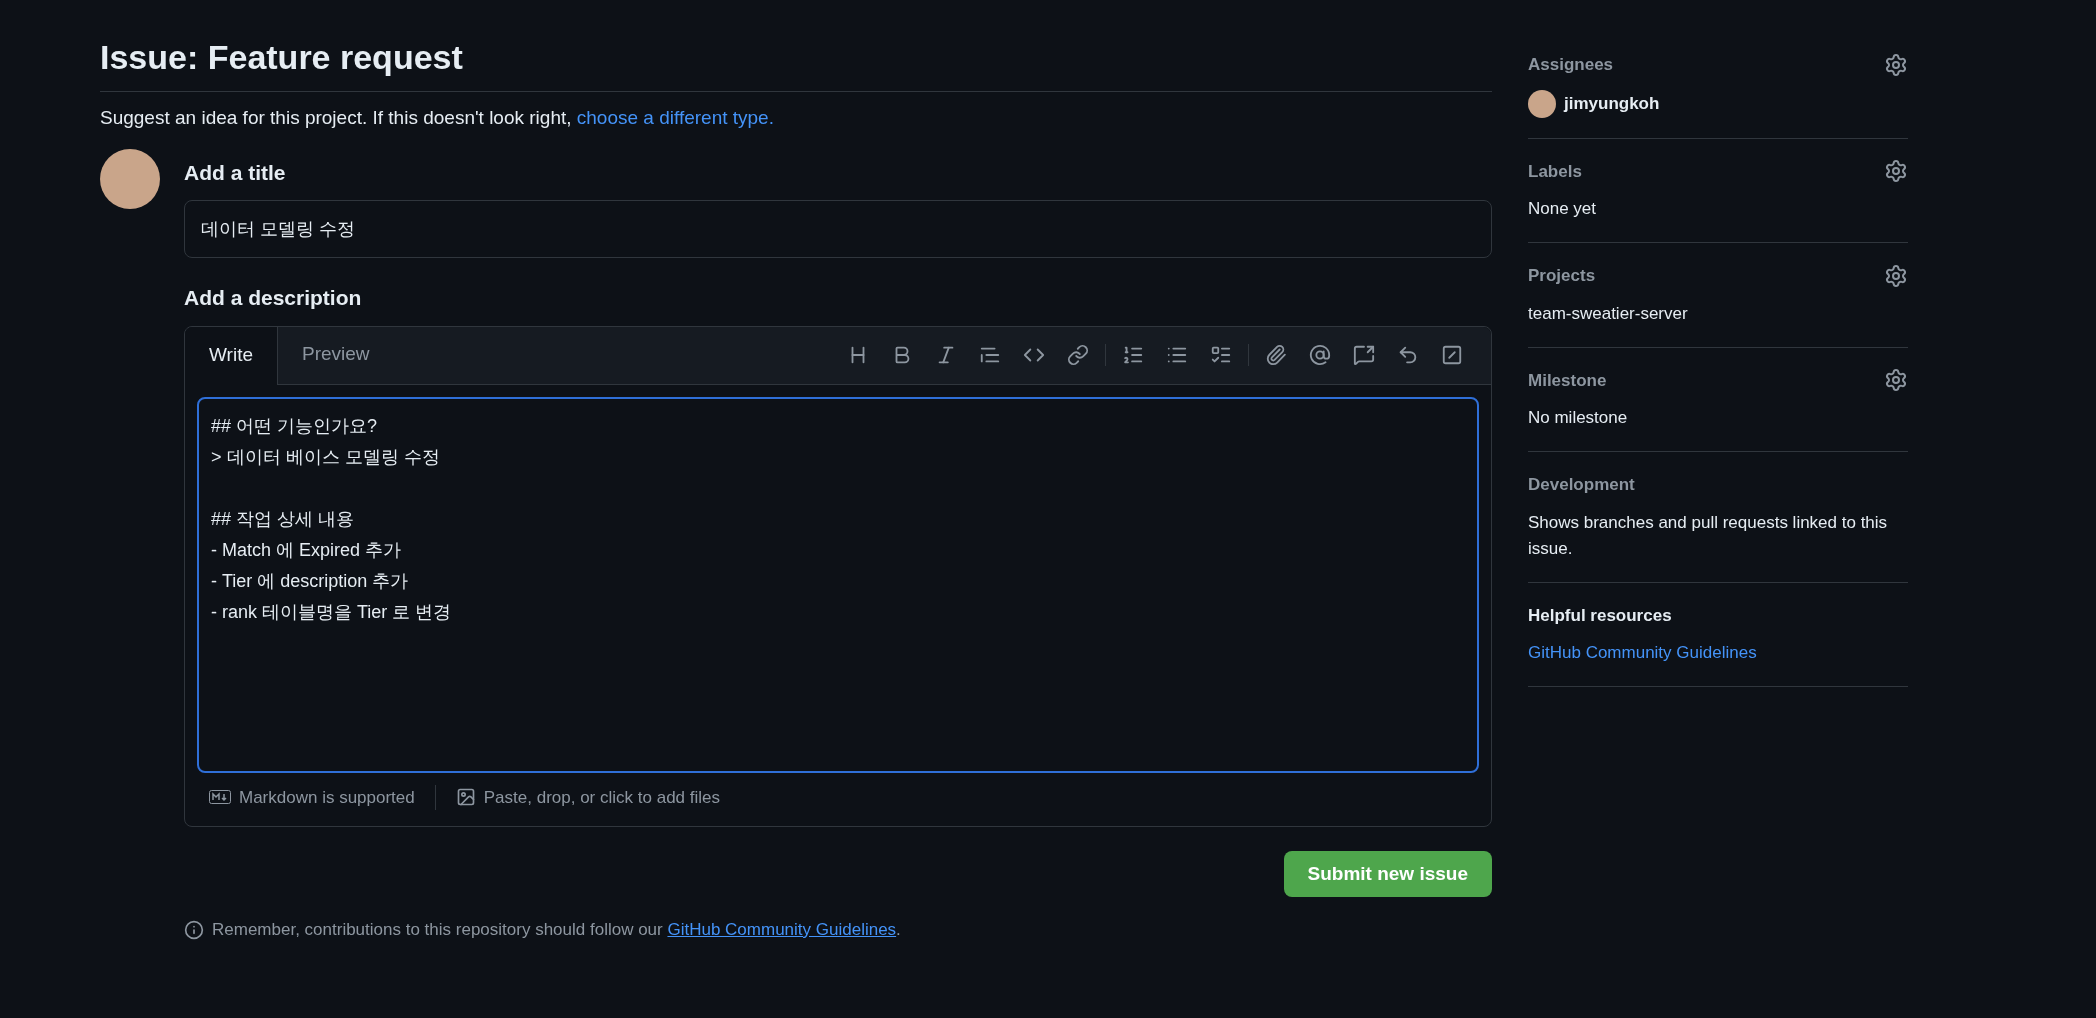 The width and height of the screenshot is (2096, 1018). Describe the element at coordinates (1708, 535) in the screenshot. I see `sidebar-value: Shows branches and pull requests linked to this issue.` at that location.